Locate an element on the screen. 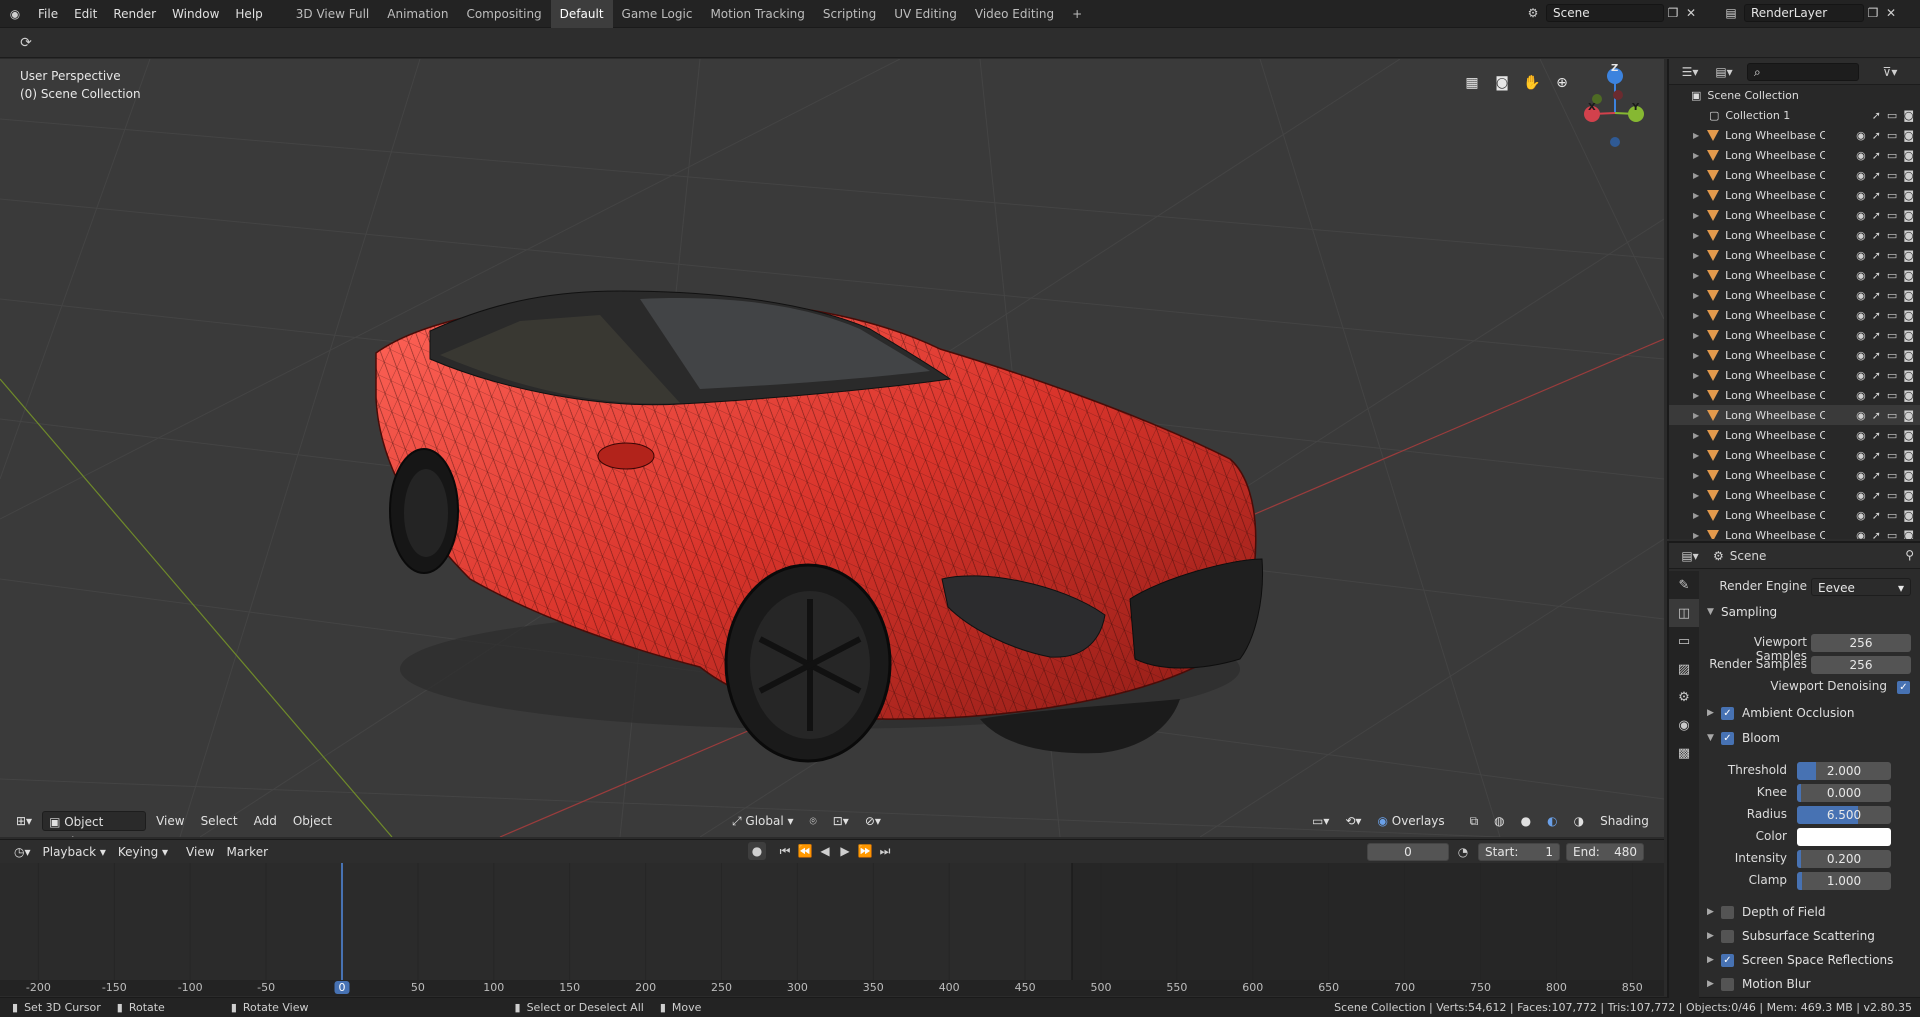 The width and height of the screenshot is (1920, 1017). viewport-menu-select: Select is located at coordinates (219, 821).